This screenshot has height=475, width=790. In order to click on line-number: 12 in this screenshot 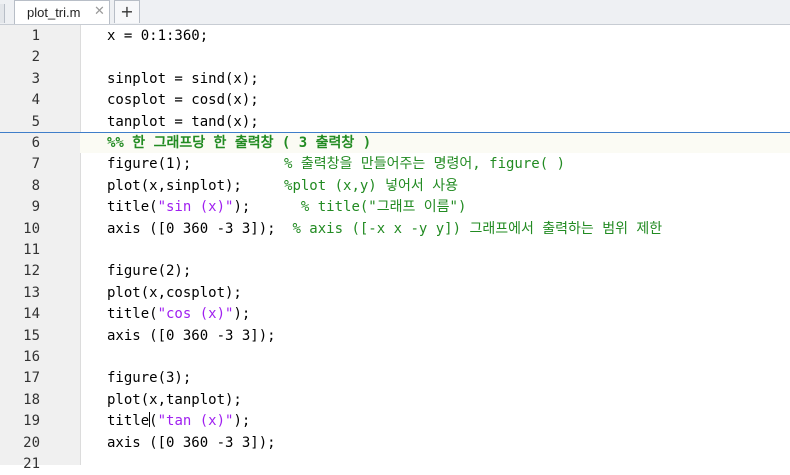, I will do `click(31, 271)`.